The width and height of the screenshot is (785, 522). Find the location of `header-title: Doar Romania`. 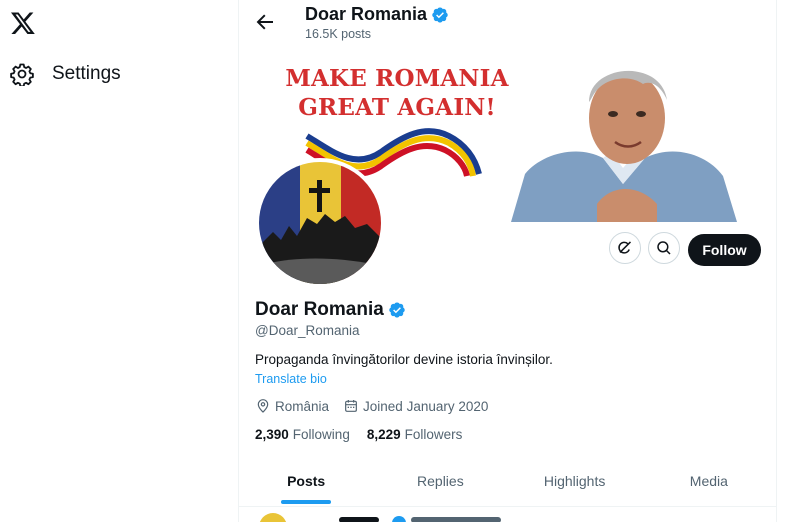

header-title: Doar Romania is located at coordinates (377, 14).